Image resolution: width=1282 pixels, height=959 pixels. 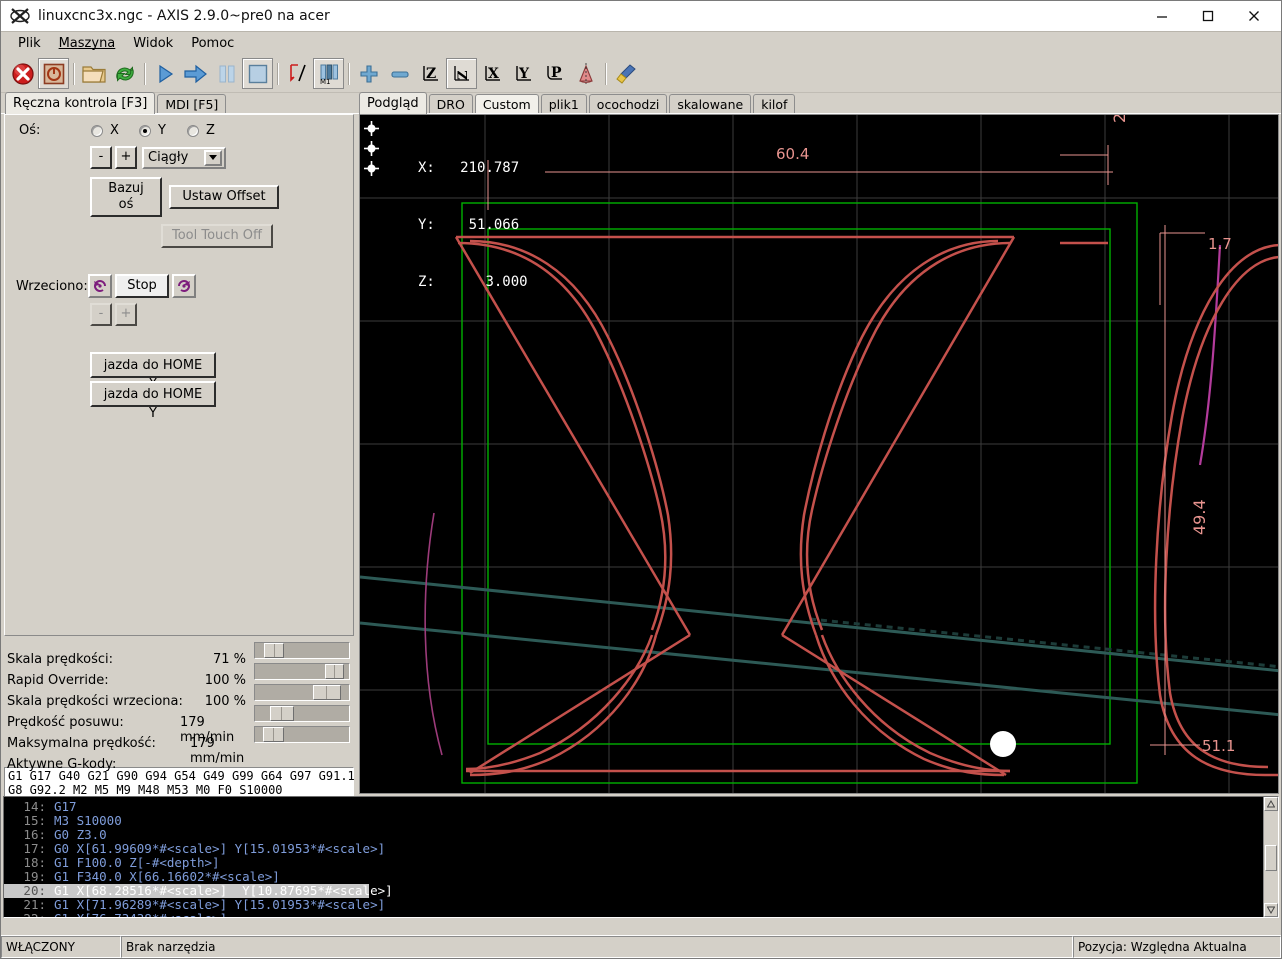 What do you see at coordinates (192, 104) in the screenshot?
I see `tab-mdi: MDI [F5]` at bounding box center [192, 104].